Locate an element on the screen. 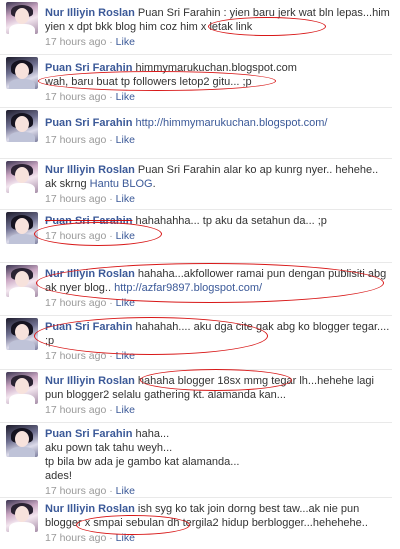  comment-link: Hantu BLOG is located at coordinates (121, 184).